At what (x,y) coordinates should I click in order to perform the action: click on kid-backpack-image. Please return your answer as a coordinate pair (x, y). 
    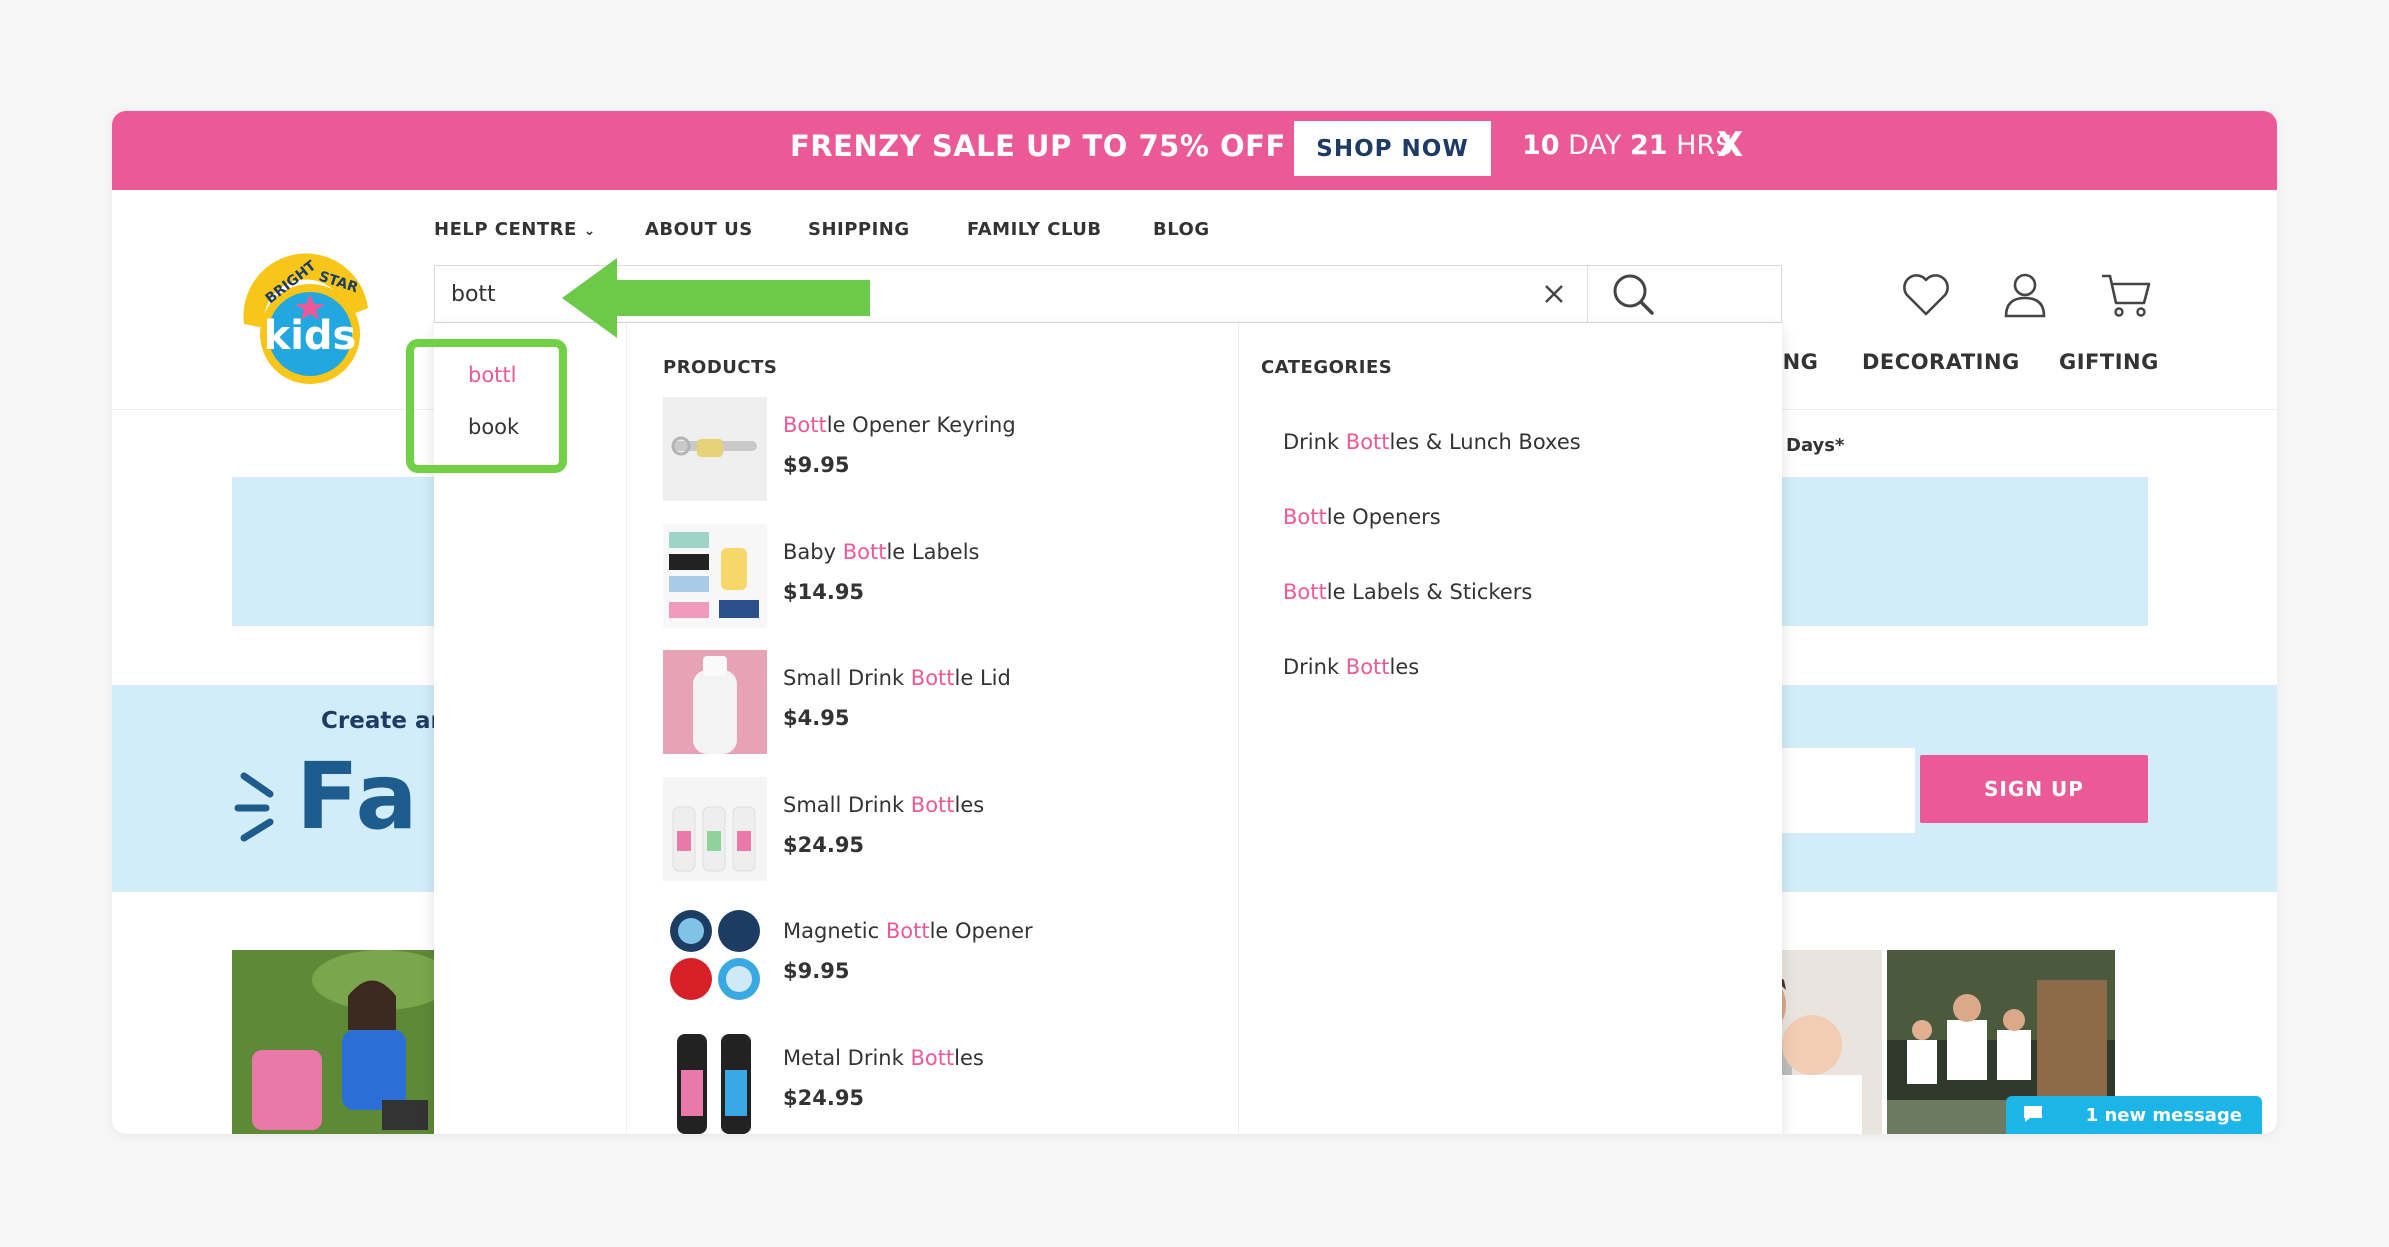
    Looking at the image, I should click on (337, 1042).